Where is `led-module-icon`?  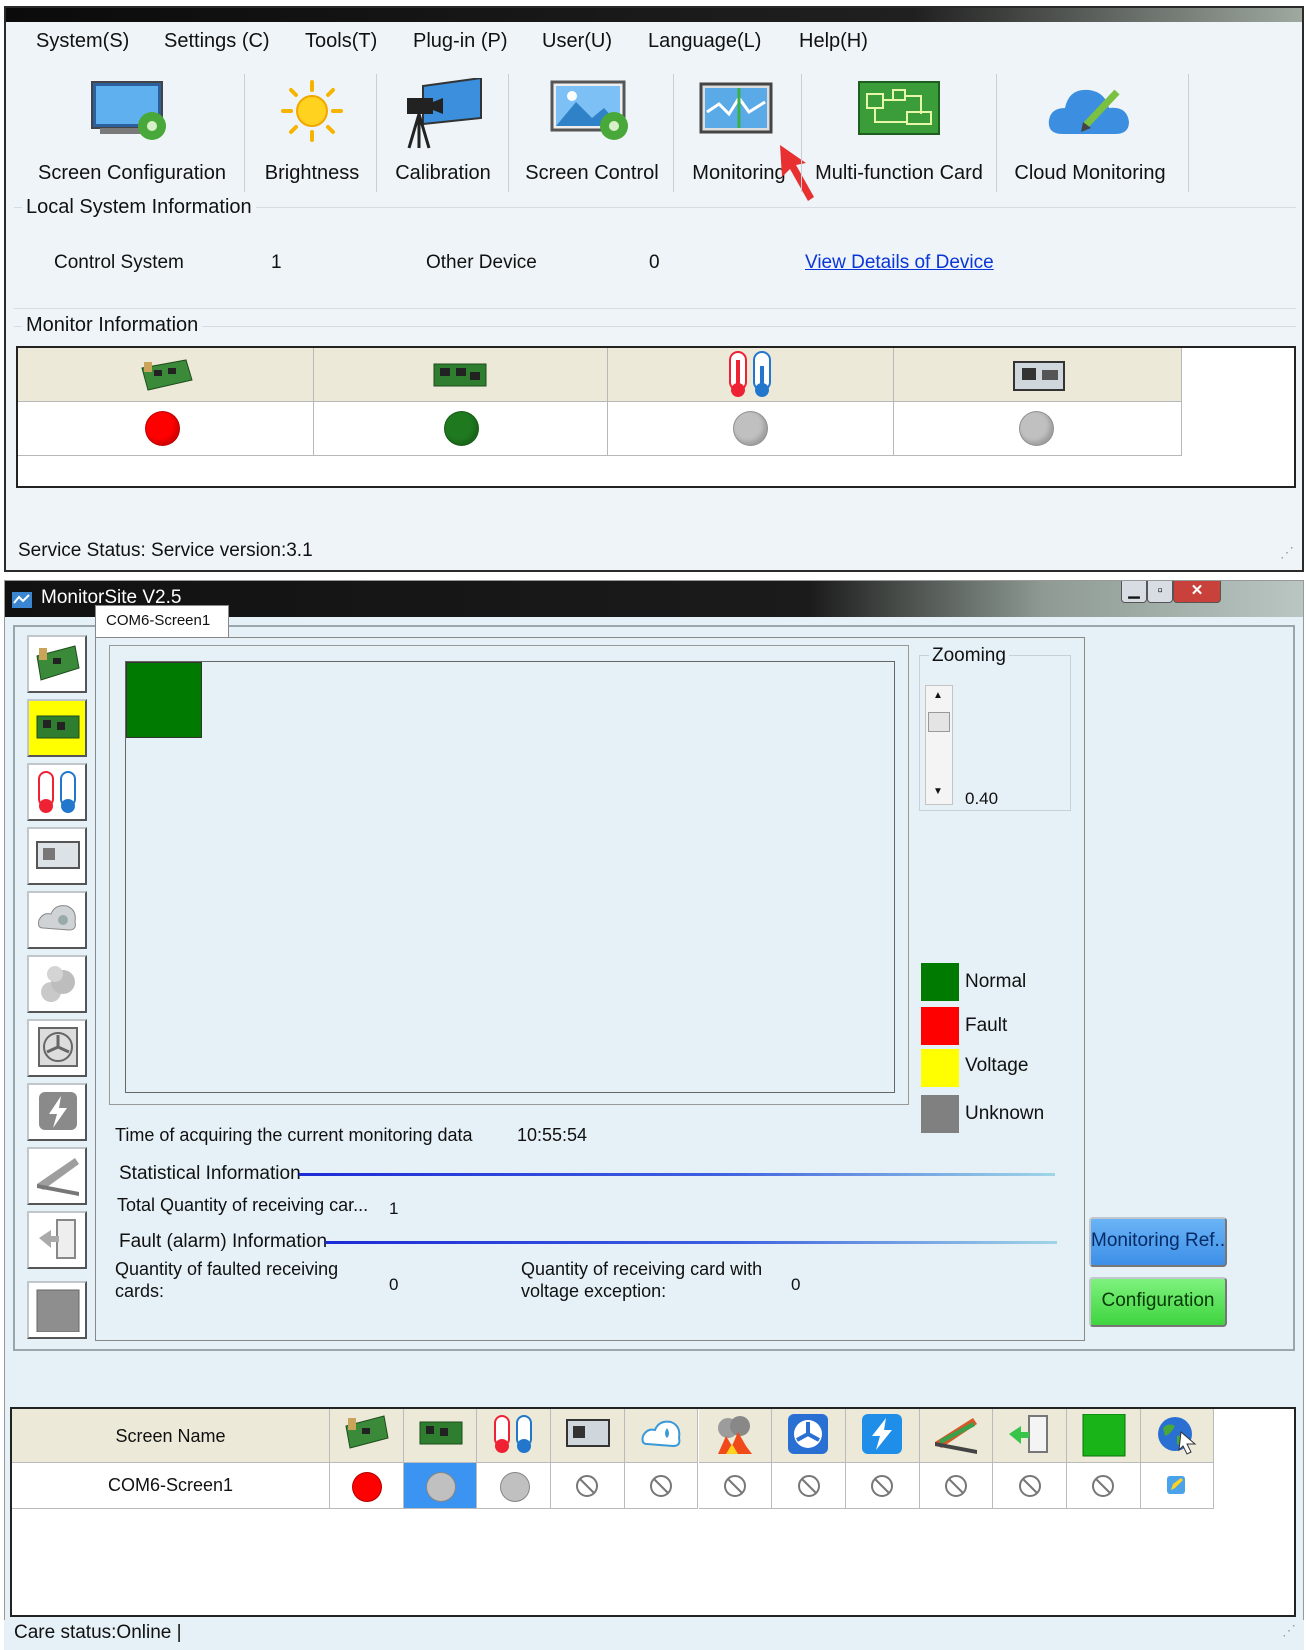
led-module-icon is located at coordinates (1104, 1435).